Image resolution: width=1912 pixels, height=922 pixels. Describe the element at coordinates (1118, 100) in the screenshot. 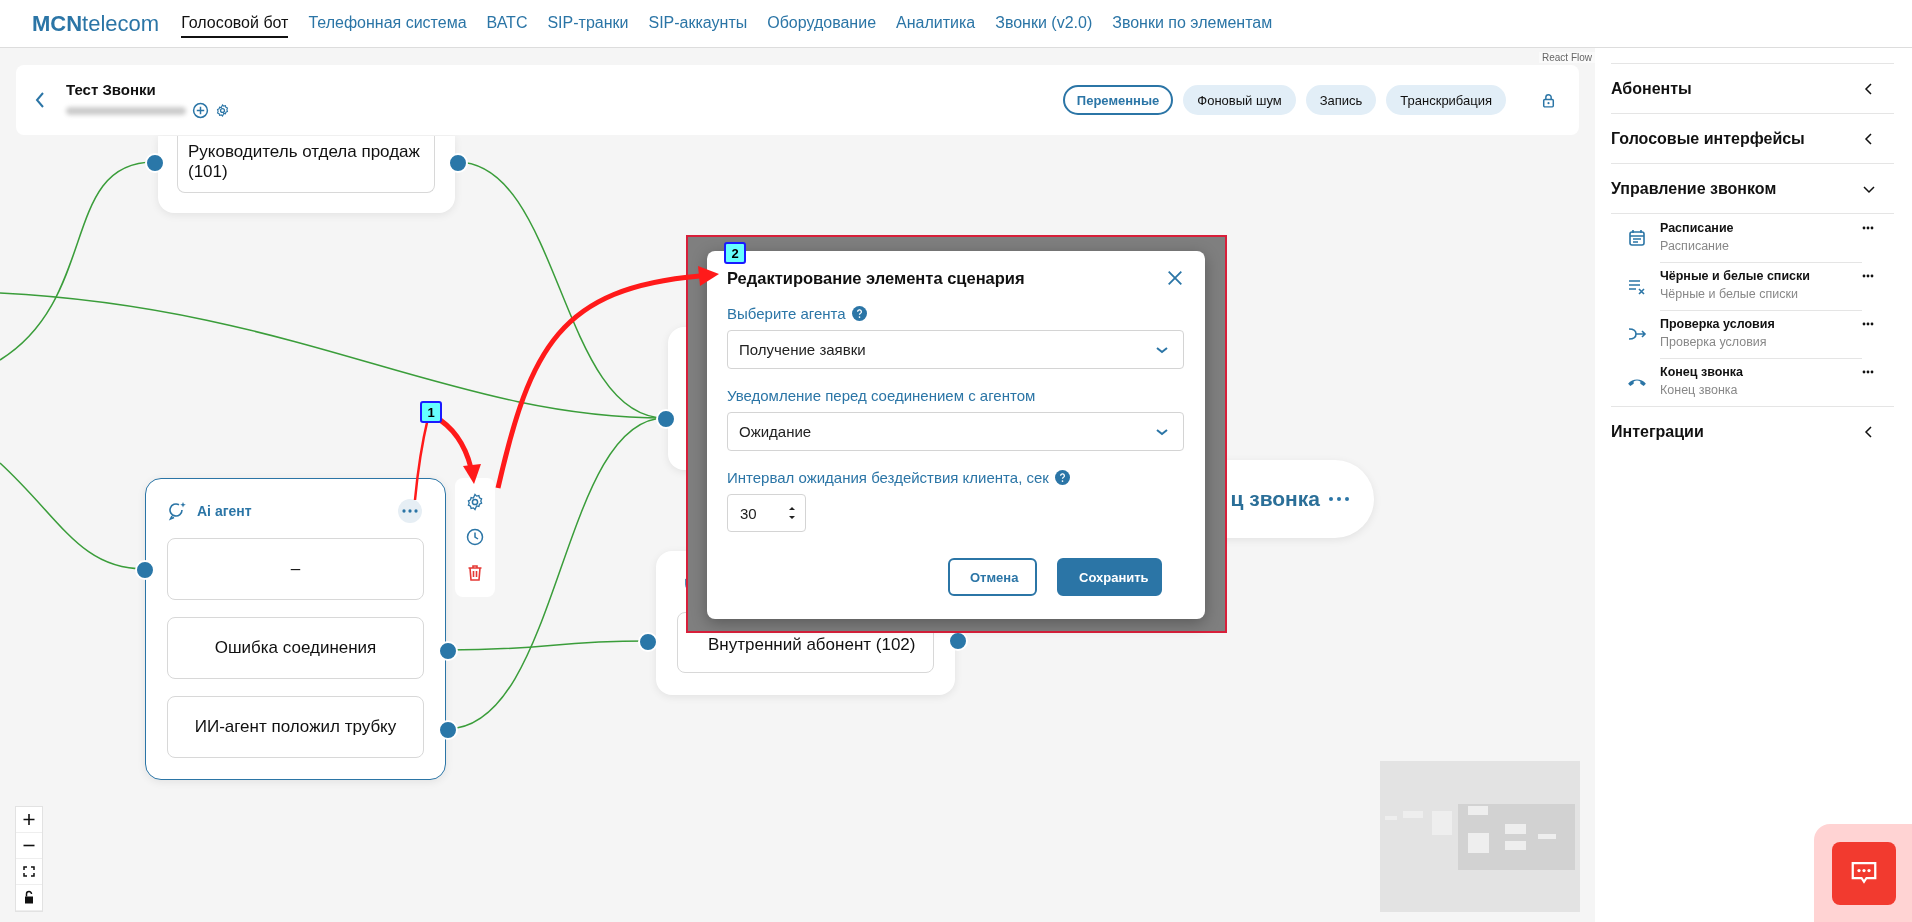

I see `toolbar-button: Переменные` at that location.